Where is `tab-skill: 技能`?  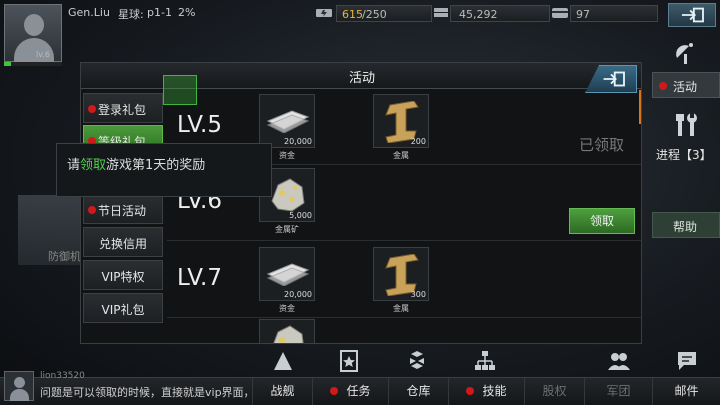
tab-skill: 技能 is located at coordinates (486, 391).